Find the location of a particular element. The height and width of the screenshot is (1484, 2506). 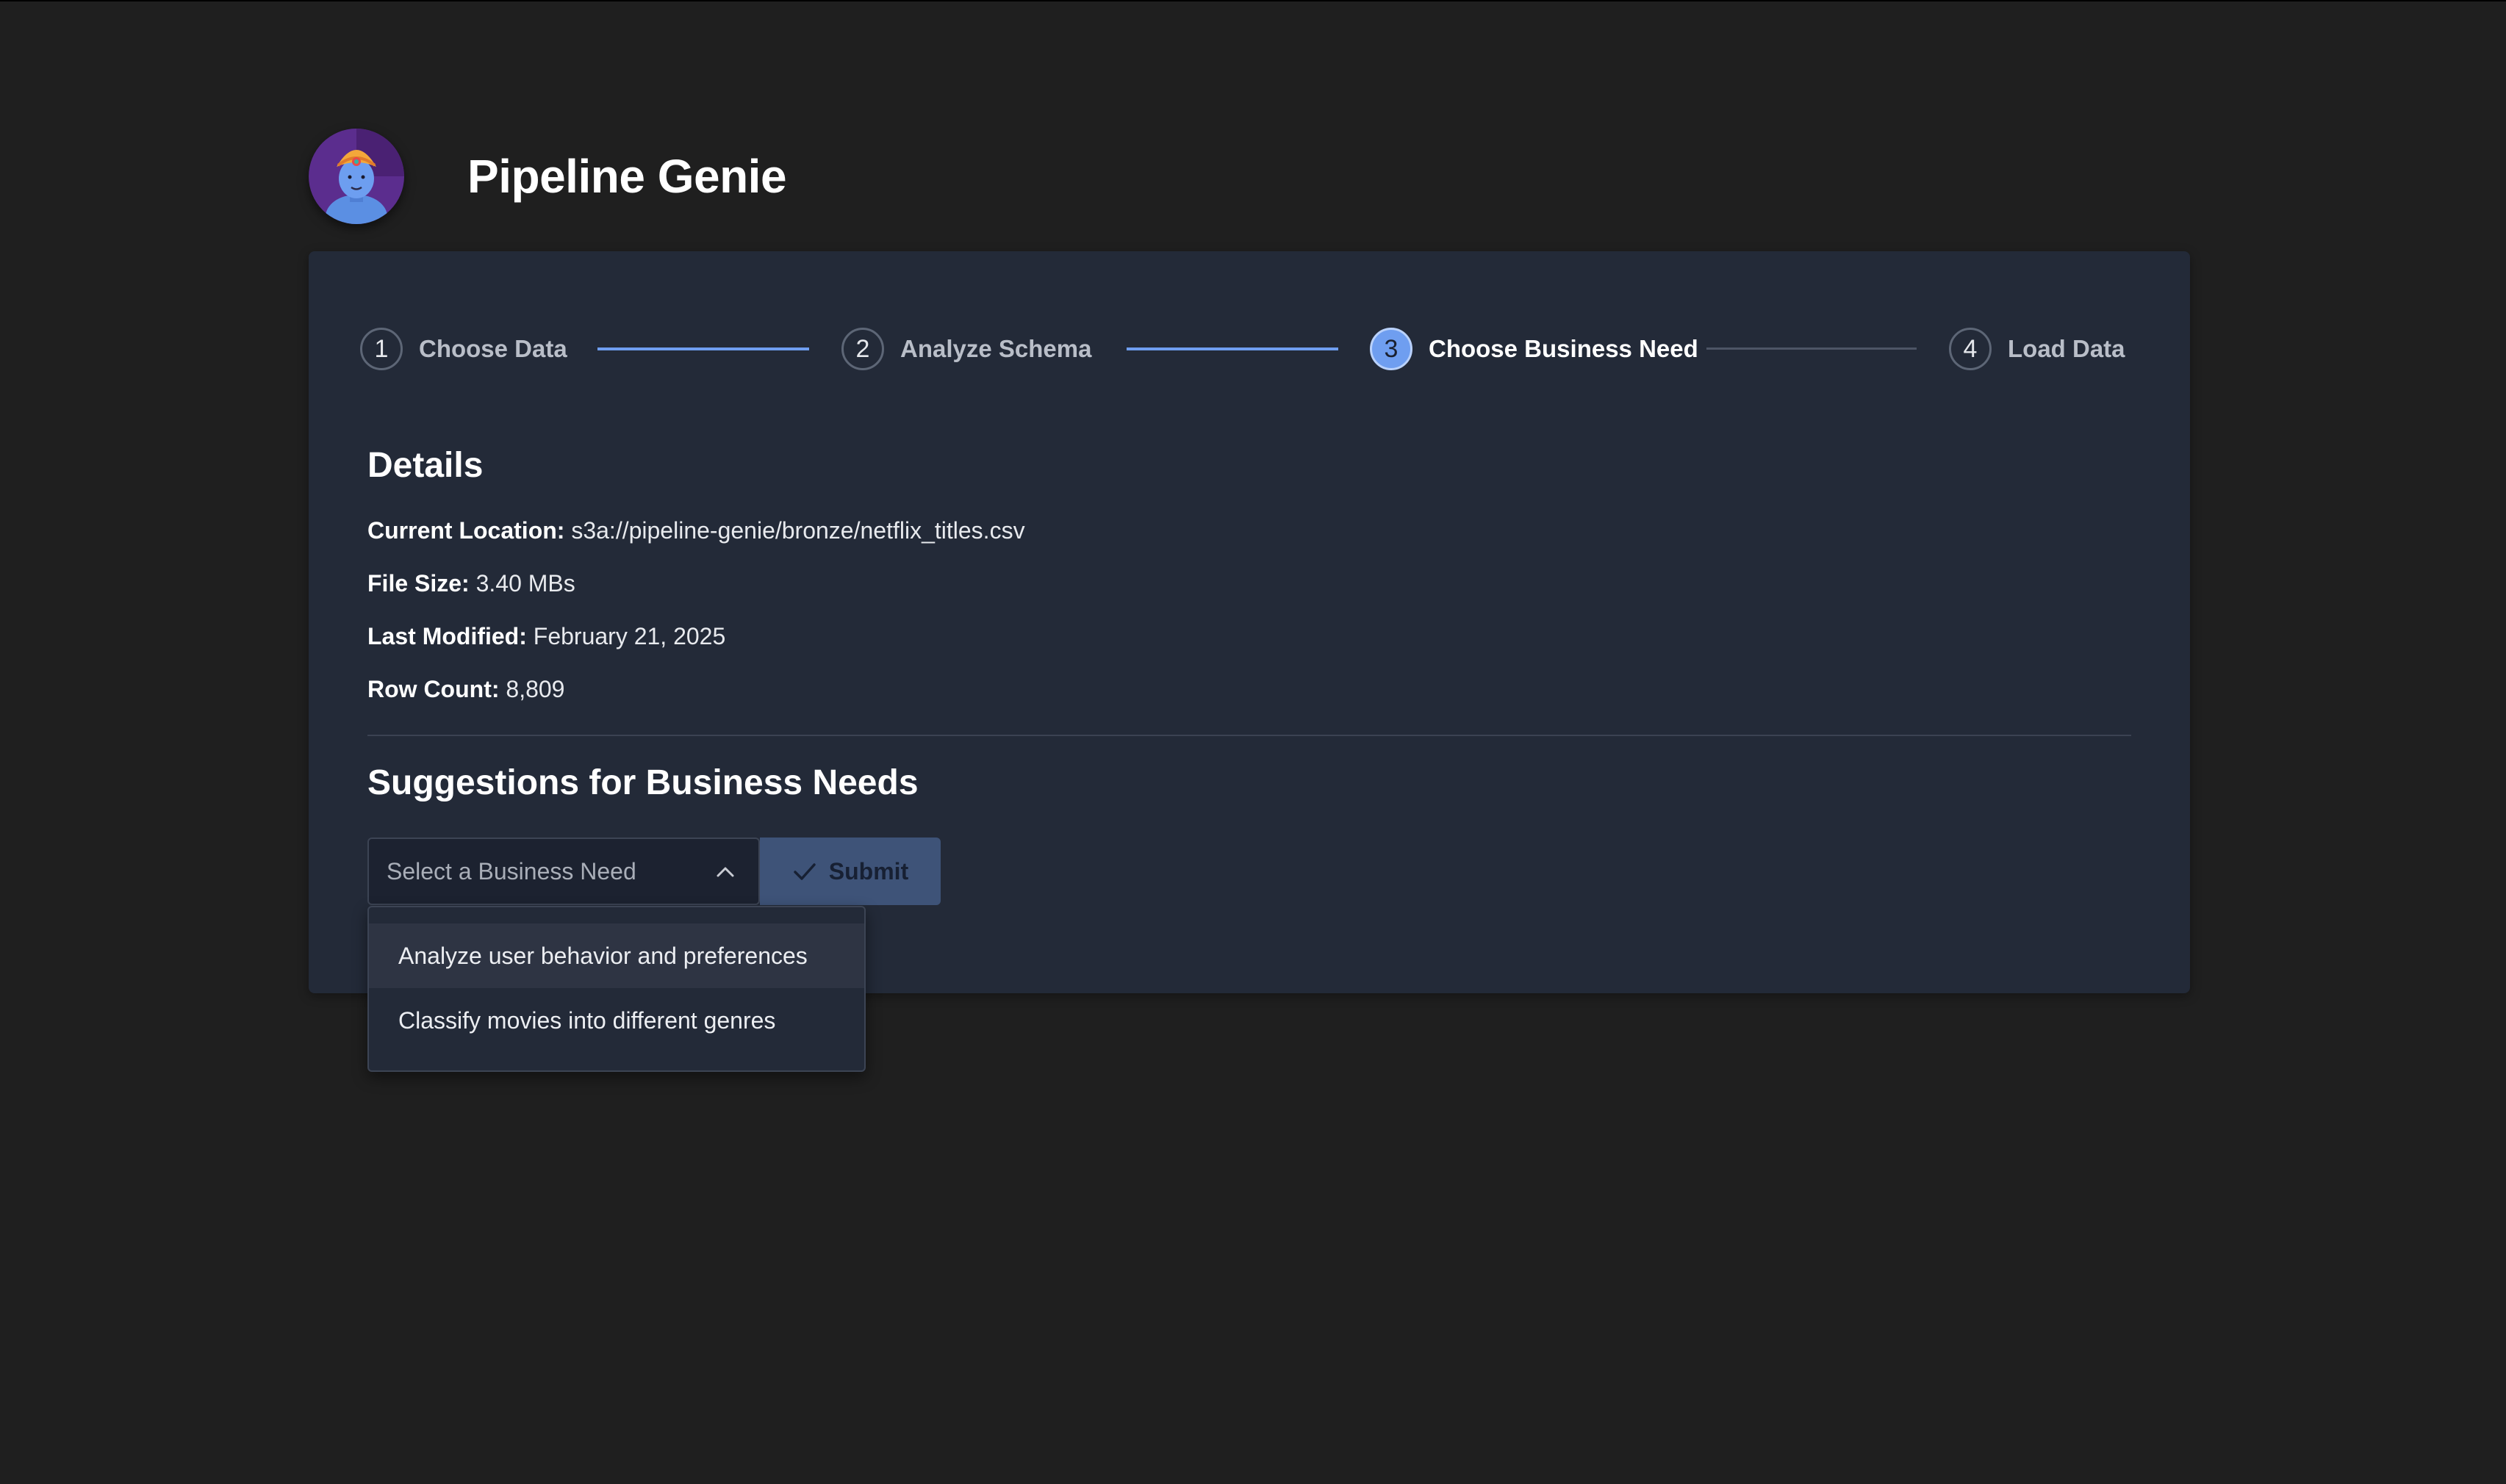

detail-key: File Size: is located at coordinates (418, 583).